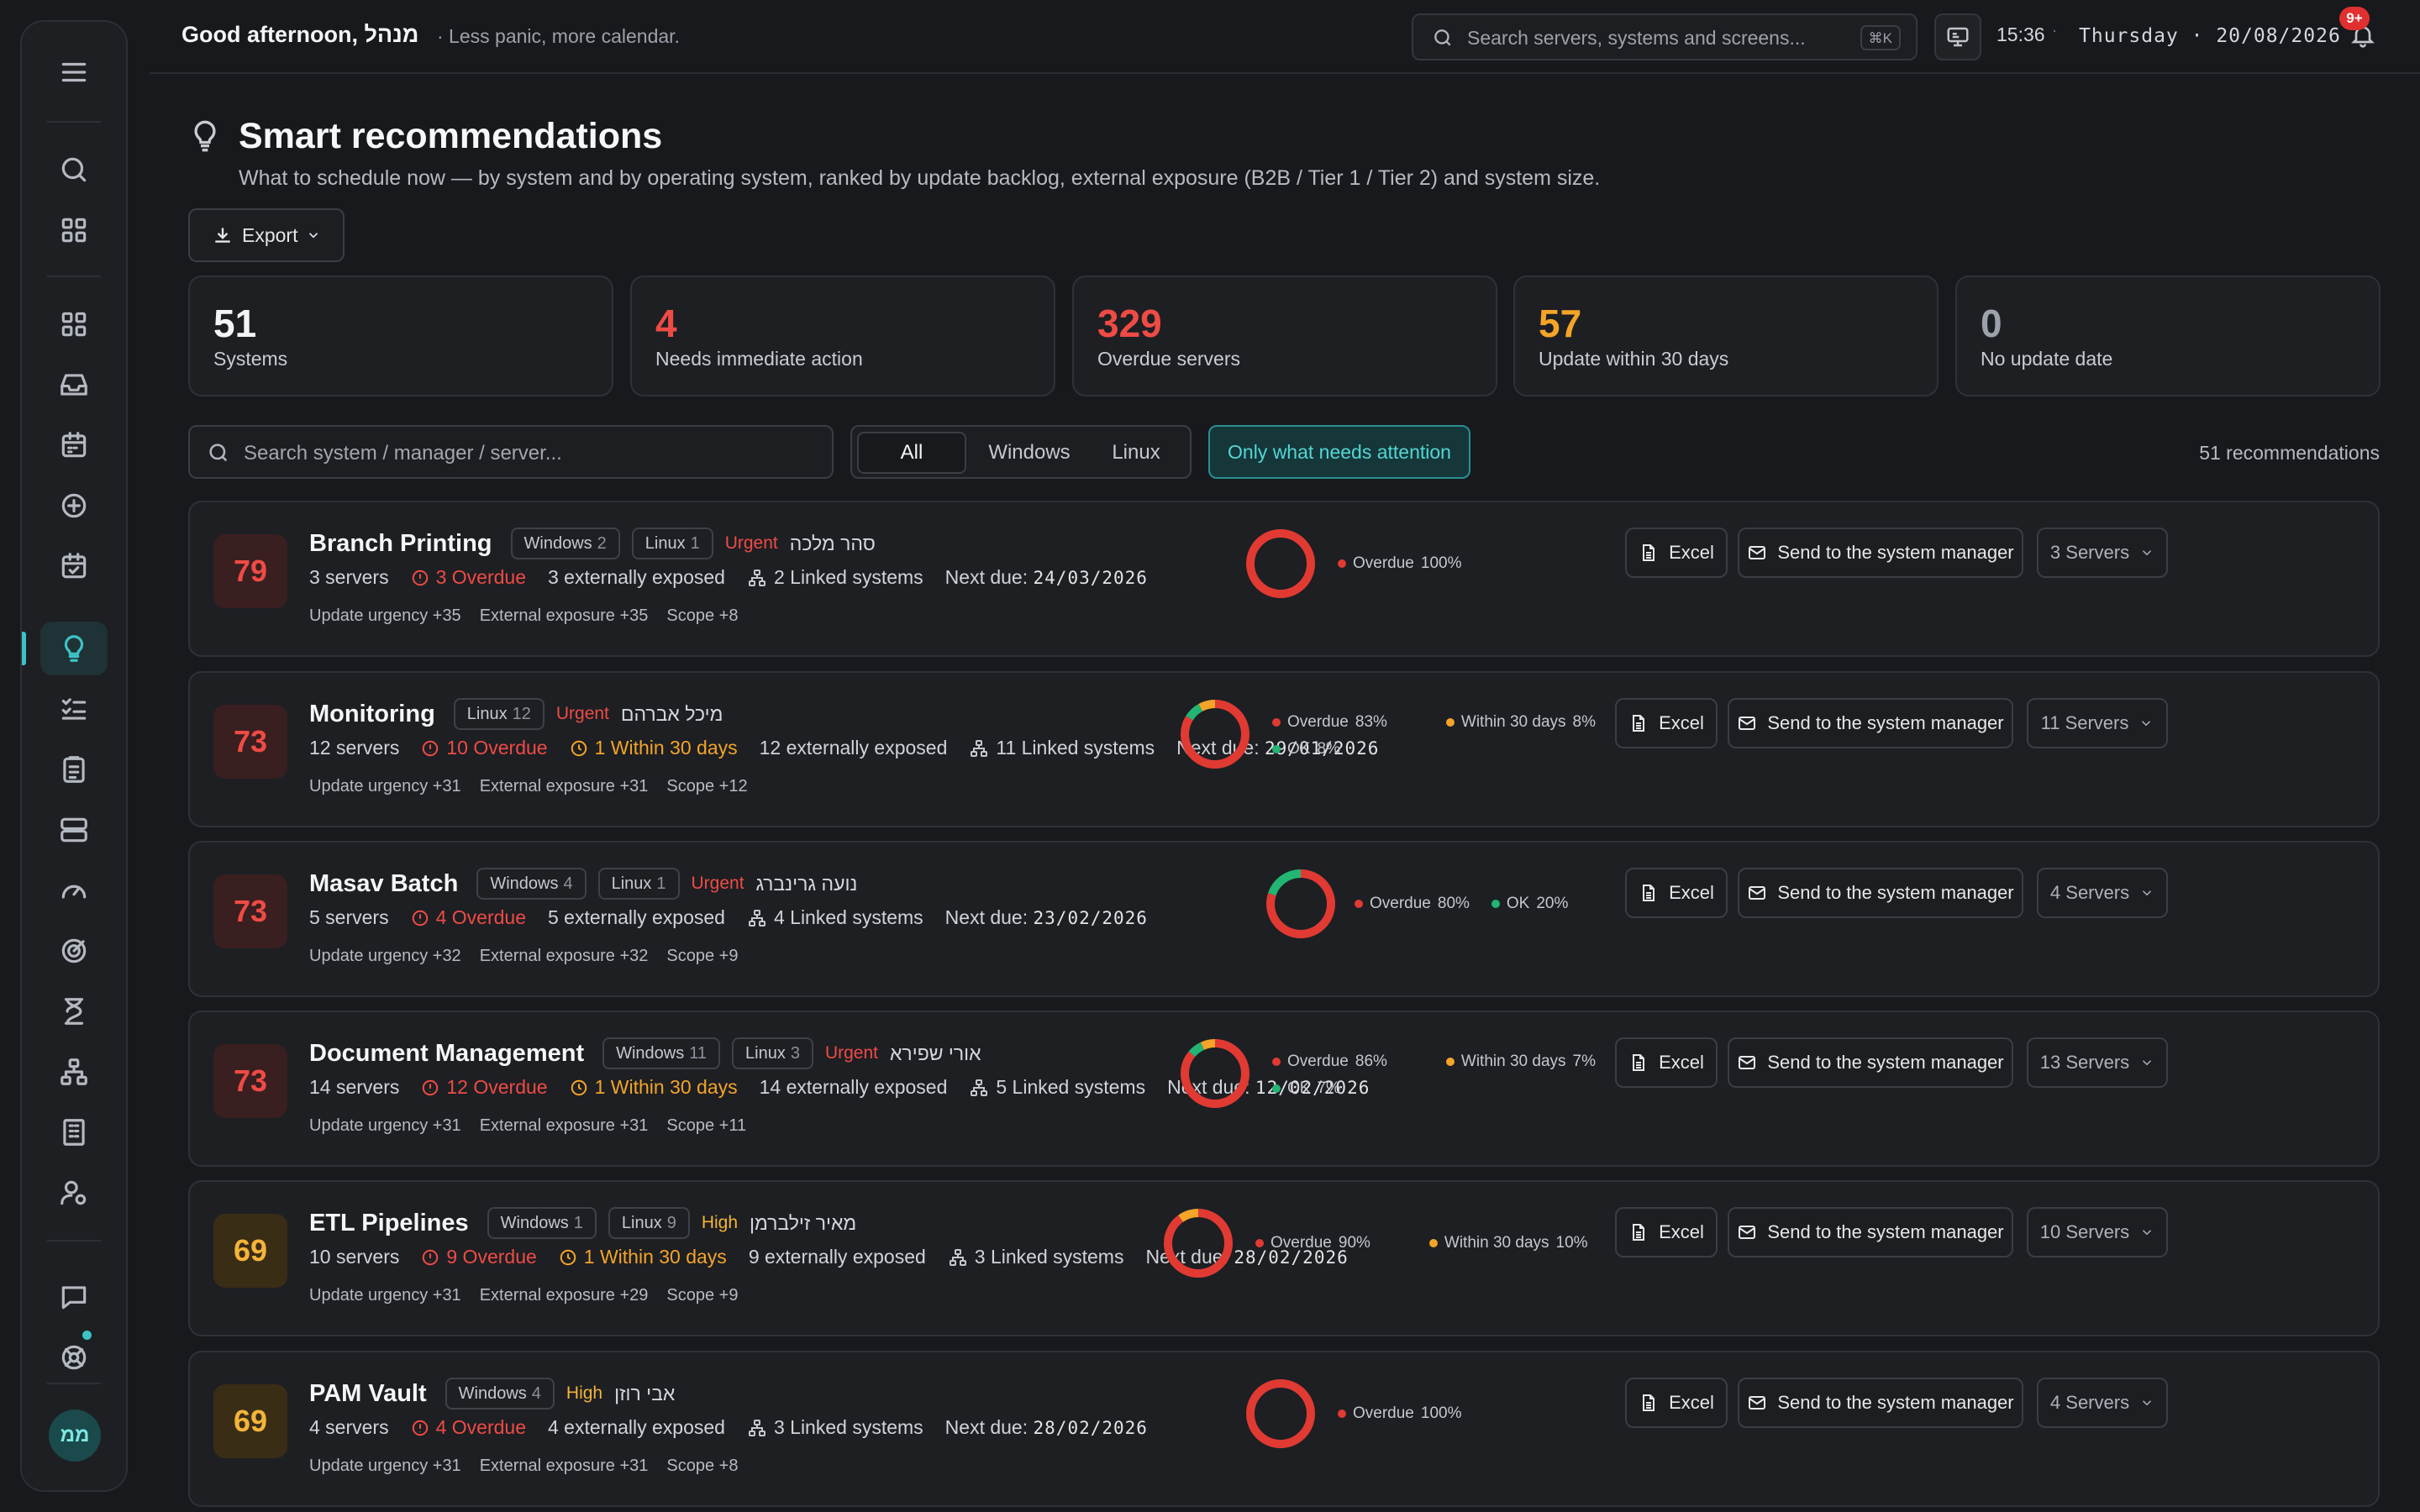 The height and width of the screenshot is (1512, 2420). Describe the element at coordinates (1136, 453) in the screenshot. I see `tab-linux: Linux` at that location.